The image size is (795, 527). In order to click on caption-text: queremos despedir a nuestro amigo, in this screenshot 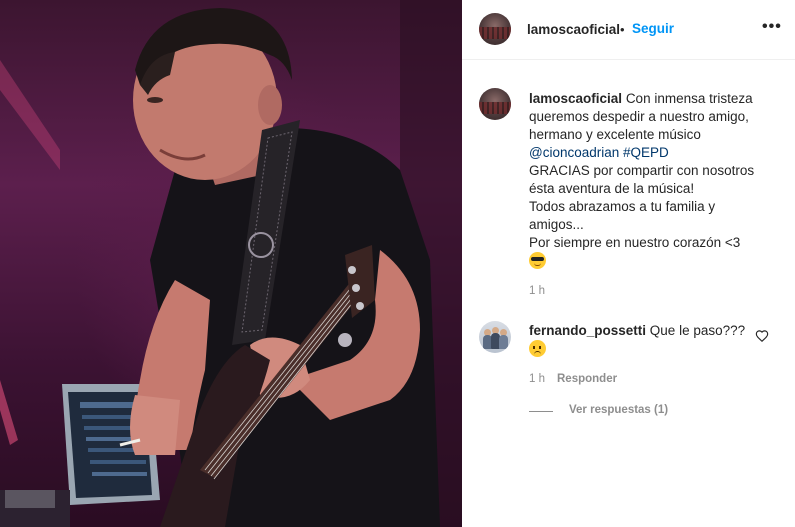, I will do `click(639, 116)`.